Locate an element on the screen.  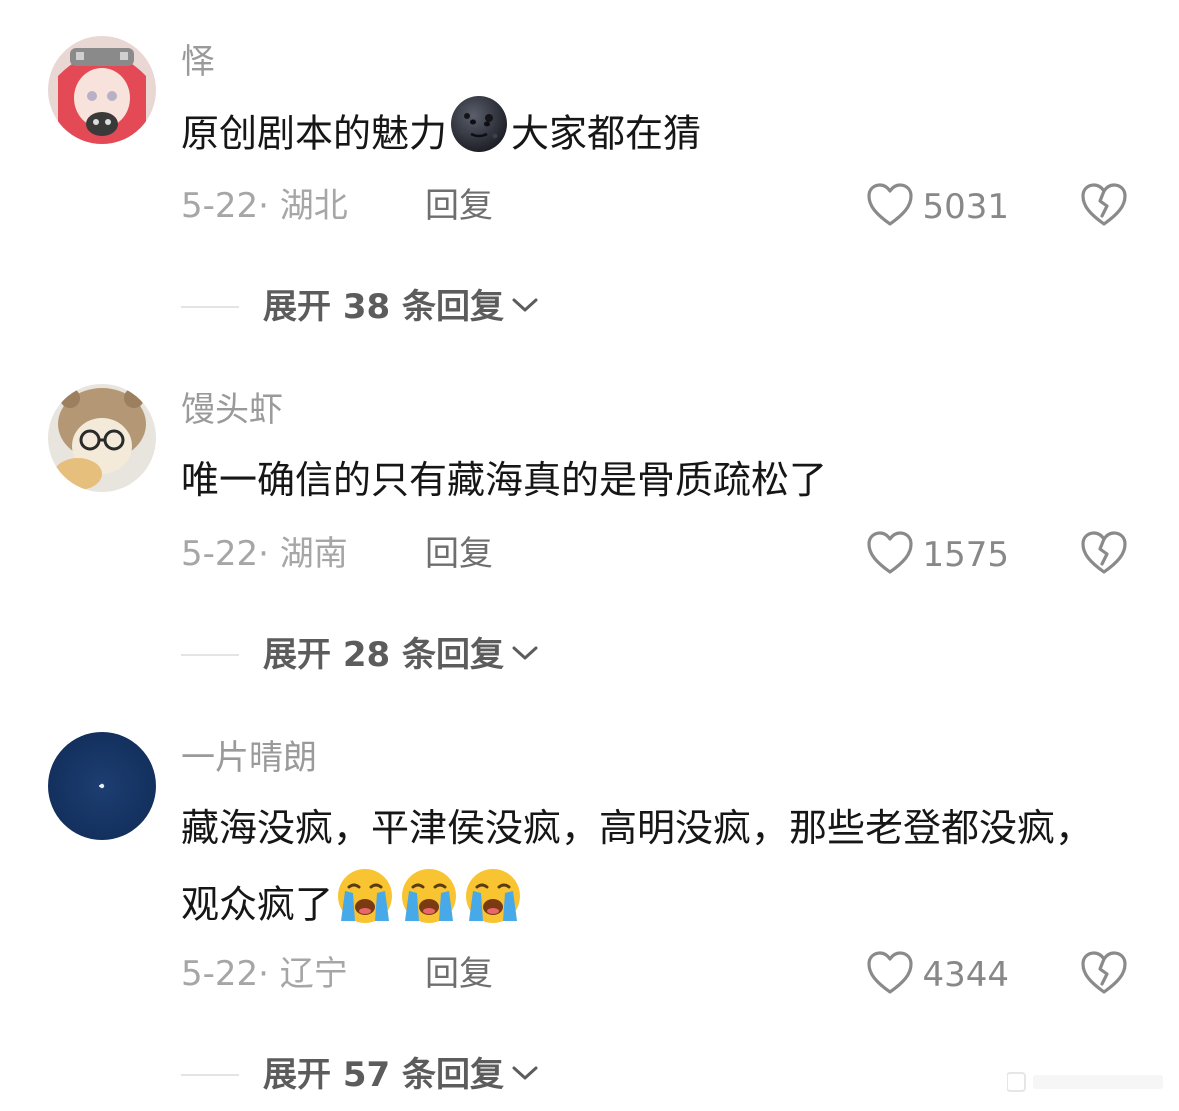
expand-replies-button: 展开 38 条回复 is located at coordinates (360, 307).